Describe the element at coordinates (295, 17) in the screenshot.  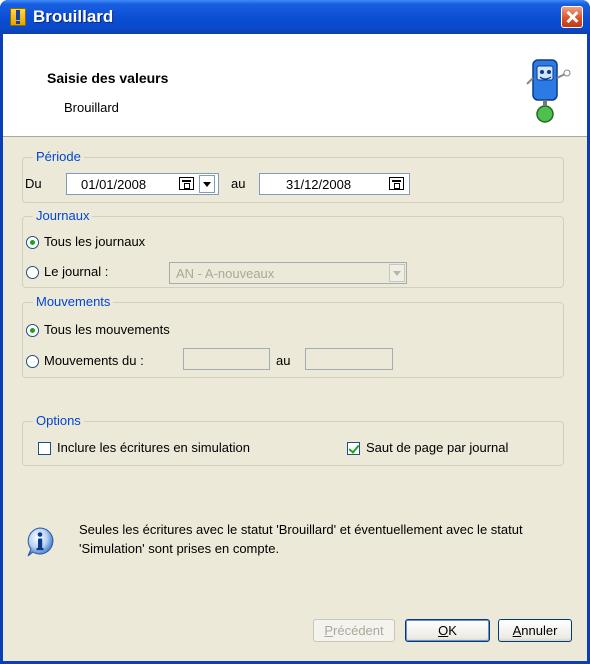
I see `title-bar: Brouillard` at that location.